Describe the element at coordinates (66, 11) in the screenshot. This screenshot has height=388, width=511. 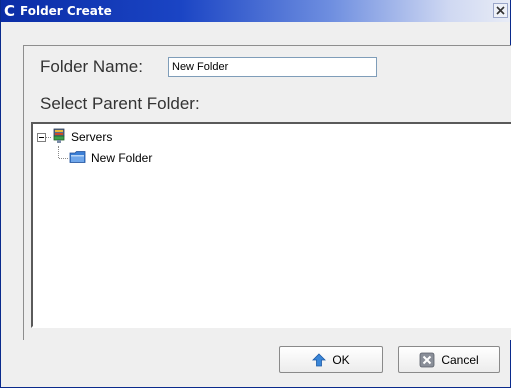
I see `window-title: Folder Create` at that location.